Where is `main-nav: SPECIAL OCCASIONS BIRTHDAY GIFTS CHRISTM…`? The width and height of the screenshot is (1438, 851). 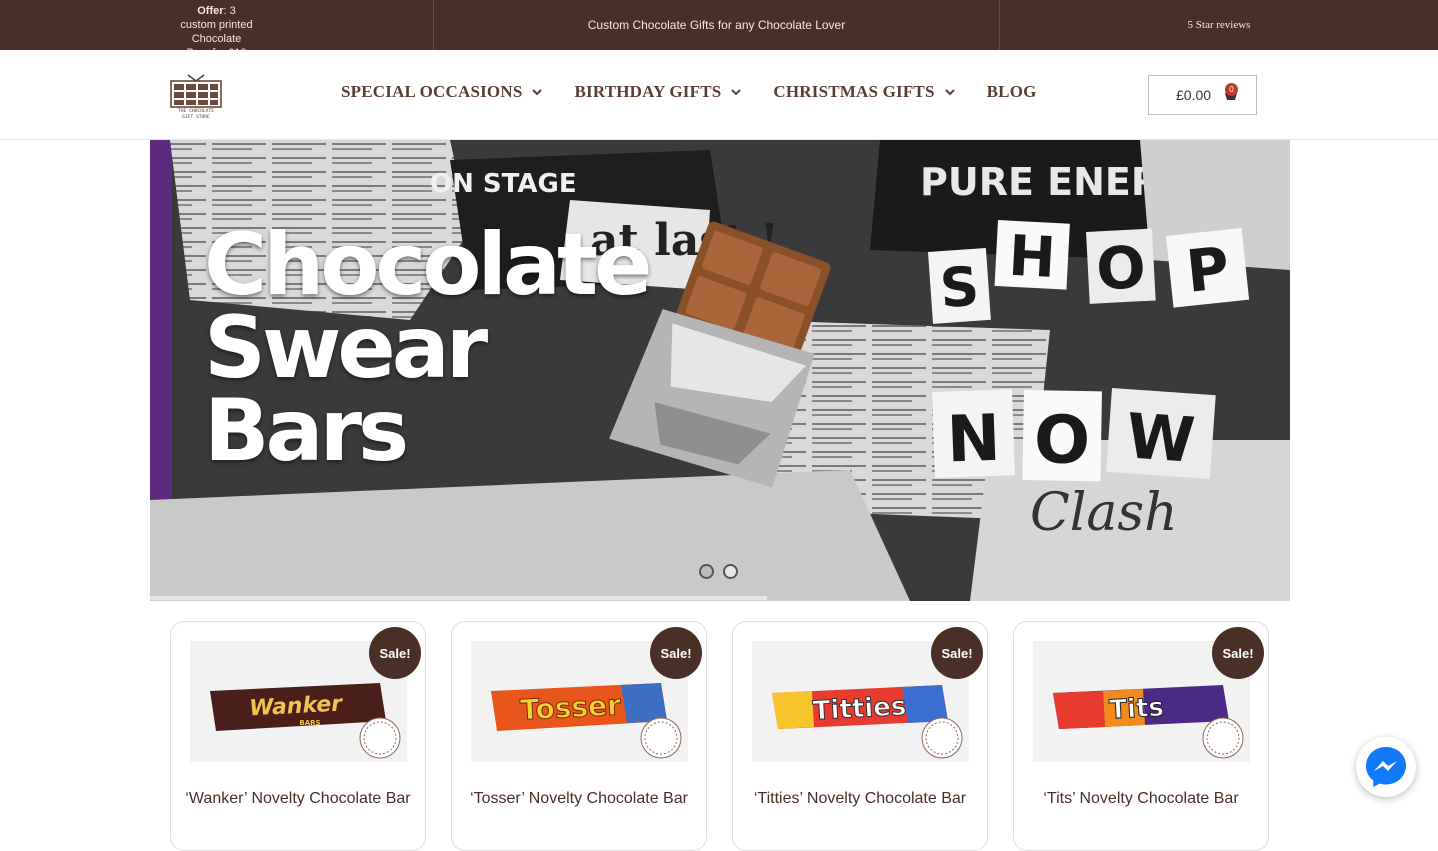
main-nav: SPECIAL OCCASIONS BIRTHDAY GIFTS CHRISTM… is located at coordinates (704, 92).